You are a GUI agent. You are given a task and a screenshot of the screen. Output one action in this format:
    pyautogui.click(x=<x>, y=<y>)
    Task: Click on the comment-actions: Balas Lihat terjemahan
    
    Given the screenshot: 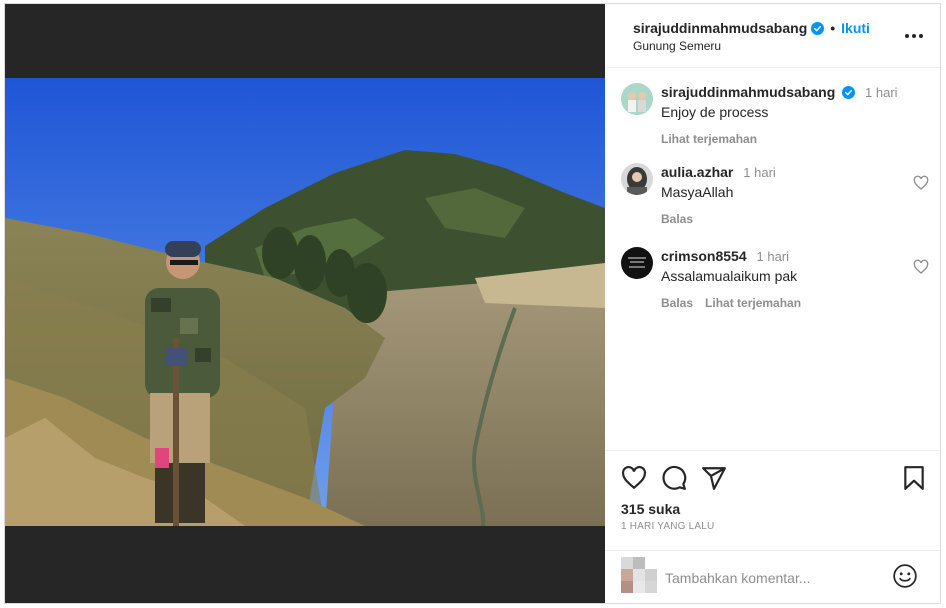 What is the action you would take?
    pyautogui.click(x=781, y=303)
    